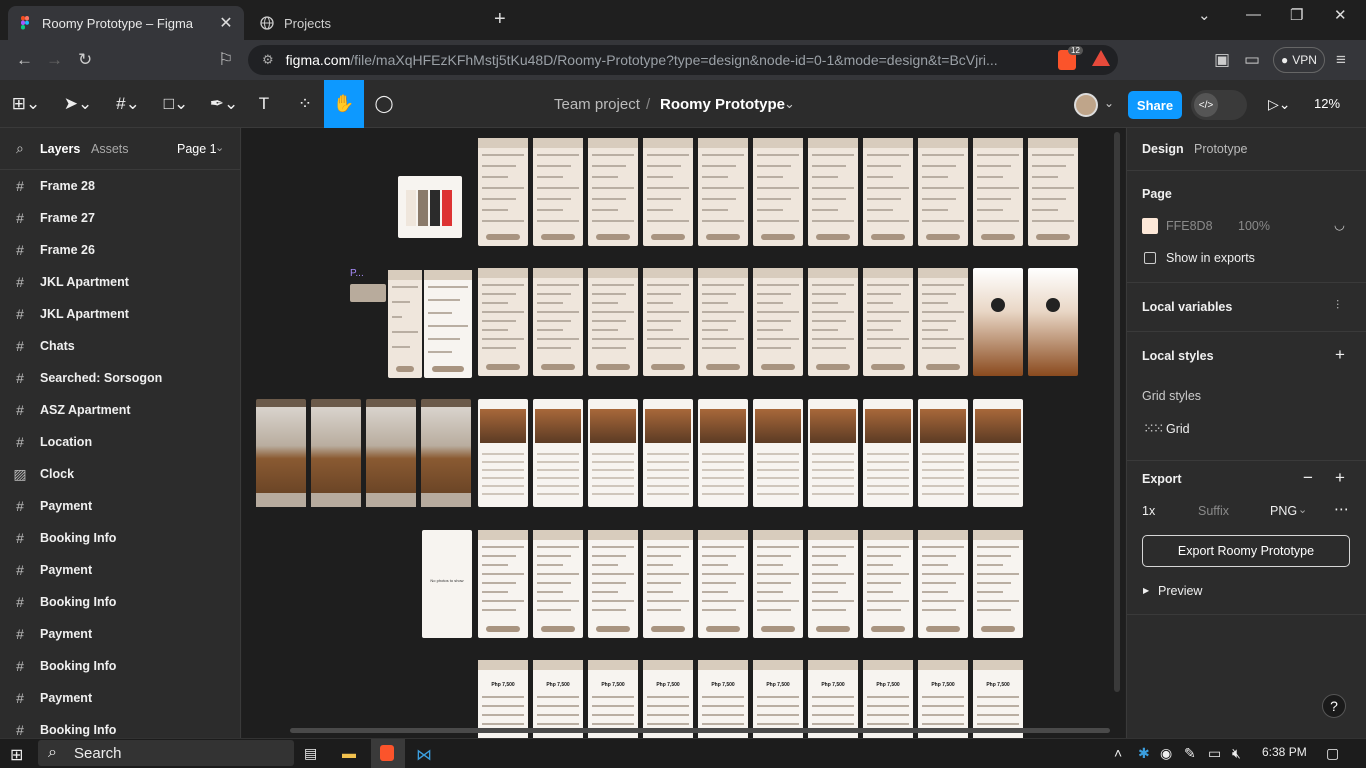 The height and width of the screenshot is (768, 1366). I want to click on add-style-icon: +, so click(1340, 355).